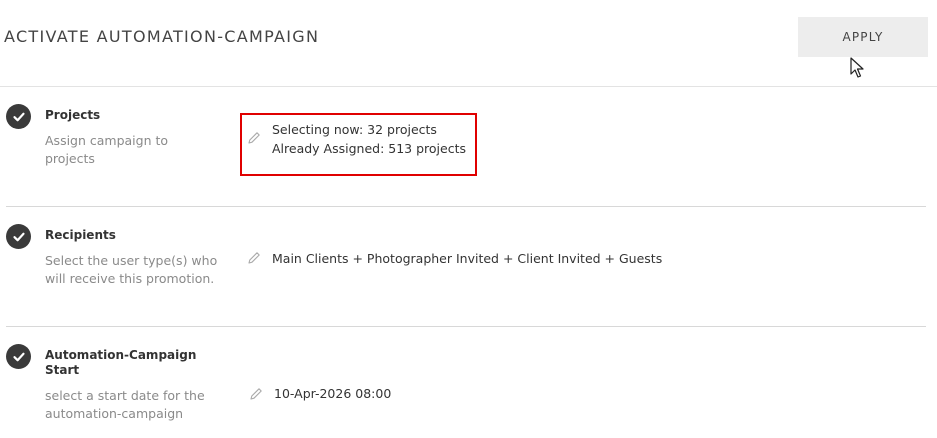  What do you see at coordinates (73, 115) in the screenshot?
I see `projects-title: Projects` at bounding box center [73, 115].